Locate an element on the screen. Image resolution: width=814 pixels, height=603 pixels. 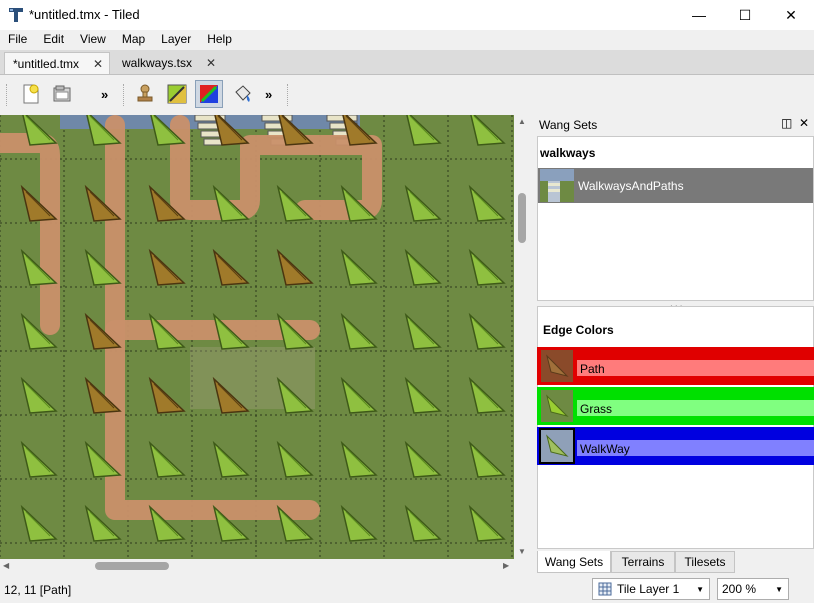
edge-color-label: Grass is located at coordinates (596, 409).